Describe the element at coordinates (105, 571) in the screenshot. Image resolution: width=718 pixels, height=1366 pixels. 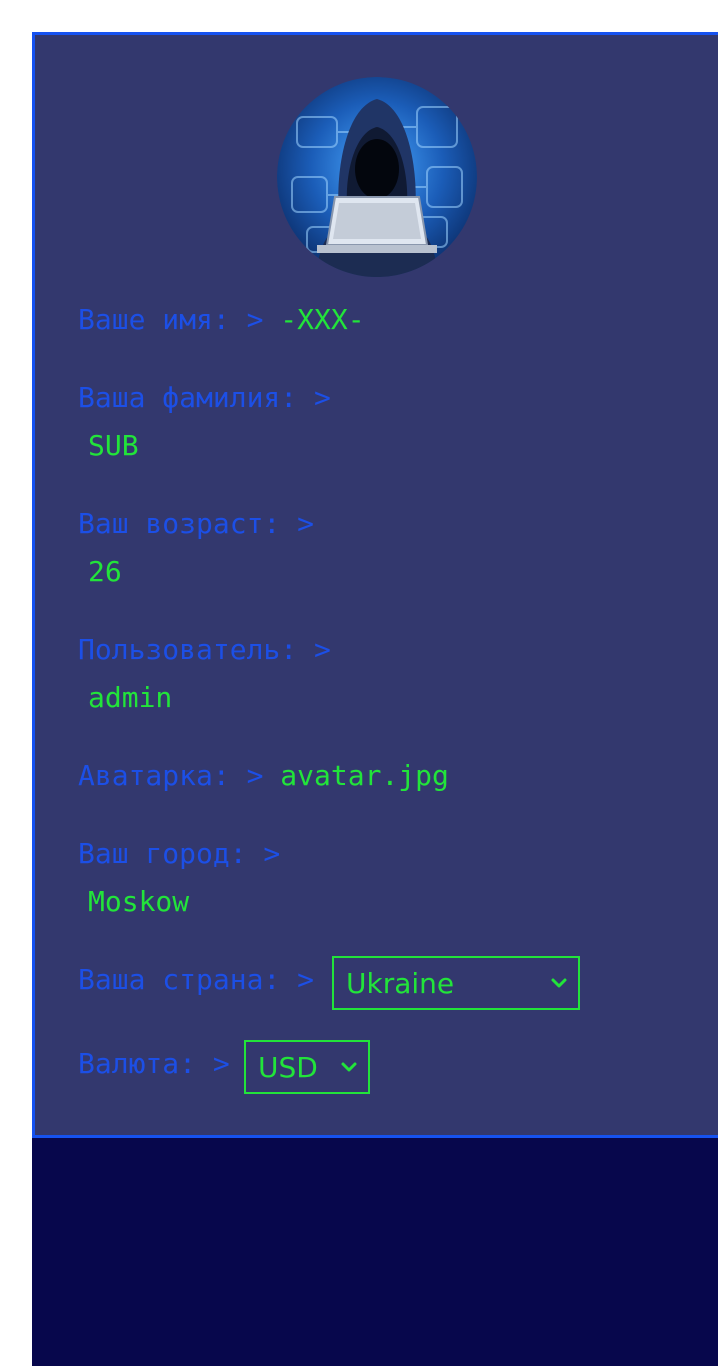
I see `age-value: 26` at that location.